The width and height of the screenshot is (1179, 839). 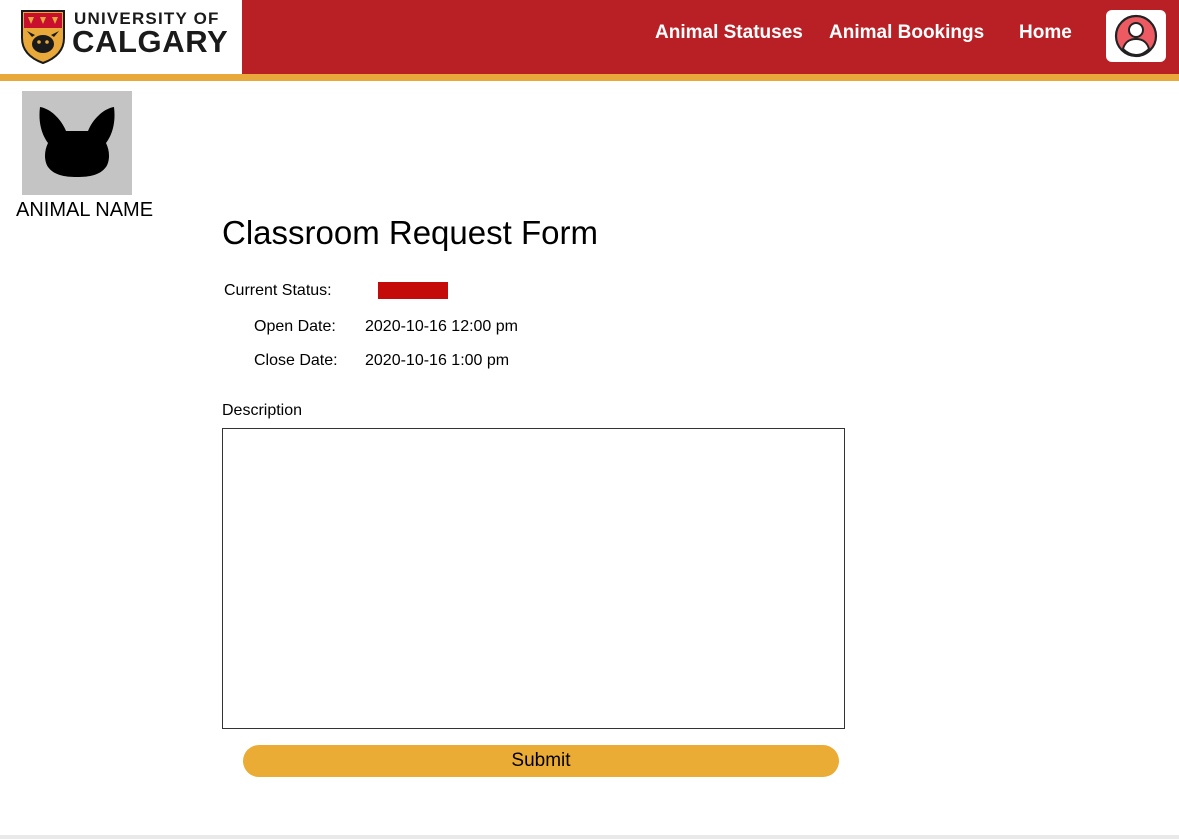 I want to click on open-date-label: Open Date:, so click(x=295, y=326).